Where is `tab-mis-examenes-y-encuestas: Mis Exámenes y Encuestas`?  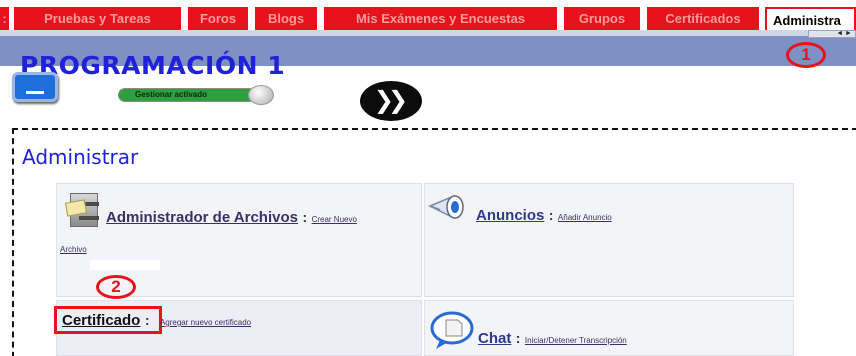 tab-mis-examenes-y-encuestas: Mis Exámenes y Encuestas is located at coordinates (440, 18).